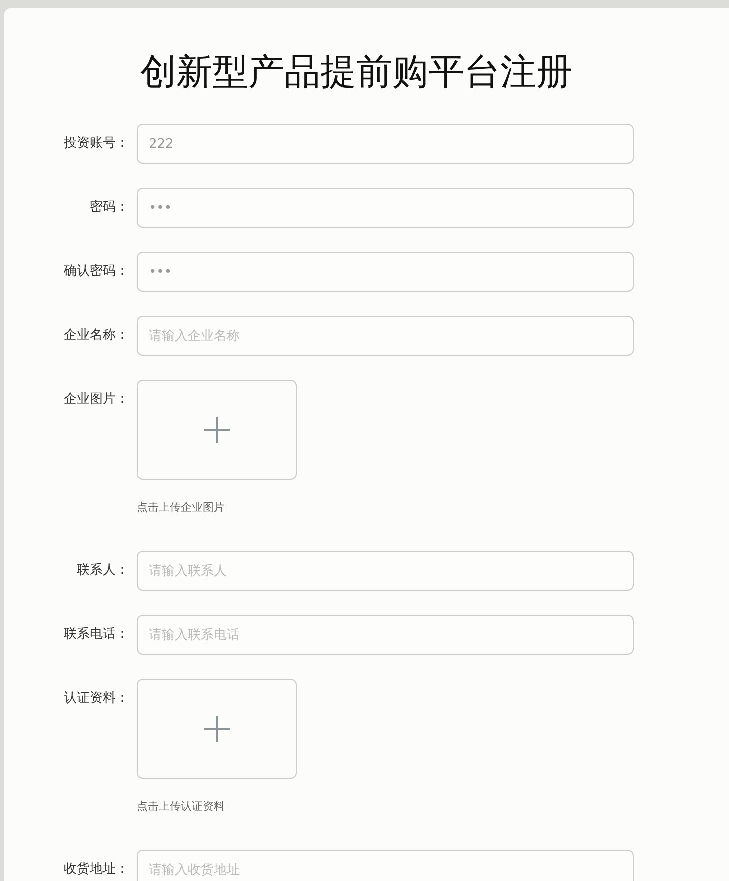 The image size is (729, 881). What do you see at coordinates (181, 806) in the screenshot?
I see `upload-hint: 点击上传认证资料` at bounding box center [181, 806].